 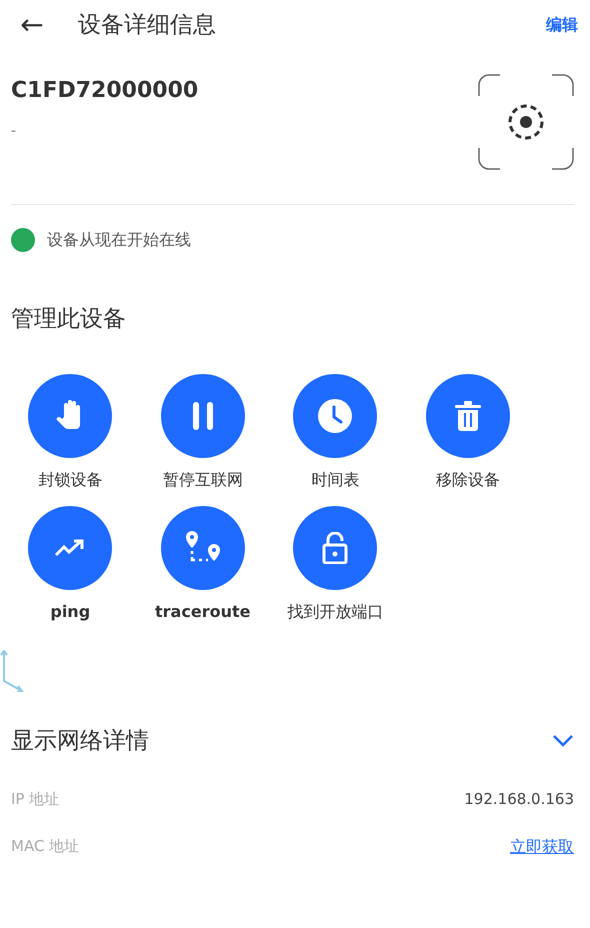 What do you see at coordinates (335, 479) in the screenshot?
I see `action-label: 时间表` at bounding box center [335, 479].